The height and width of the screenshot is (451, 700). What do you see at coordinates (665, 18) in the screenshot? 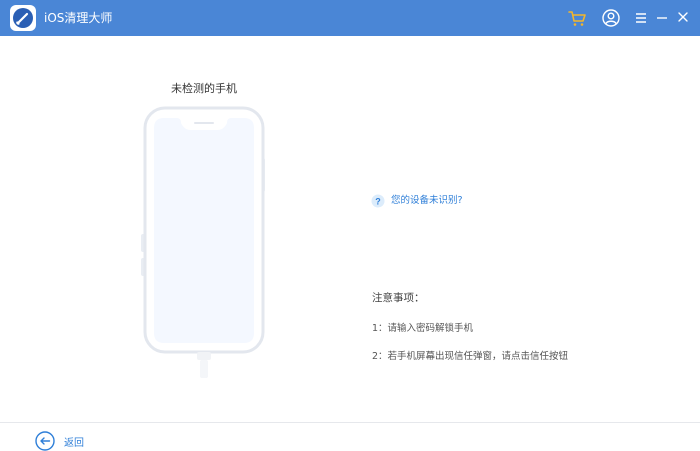
I see `minimize-icon` at bounding box center [665, 18].